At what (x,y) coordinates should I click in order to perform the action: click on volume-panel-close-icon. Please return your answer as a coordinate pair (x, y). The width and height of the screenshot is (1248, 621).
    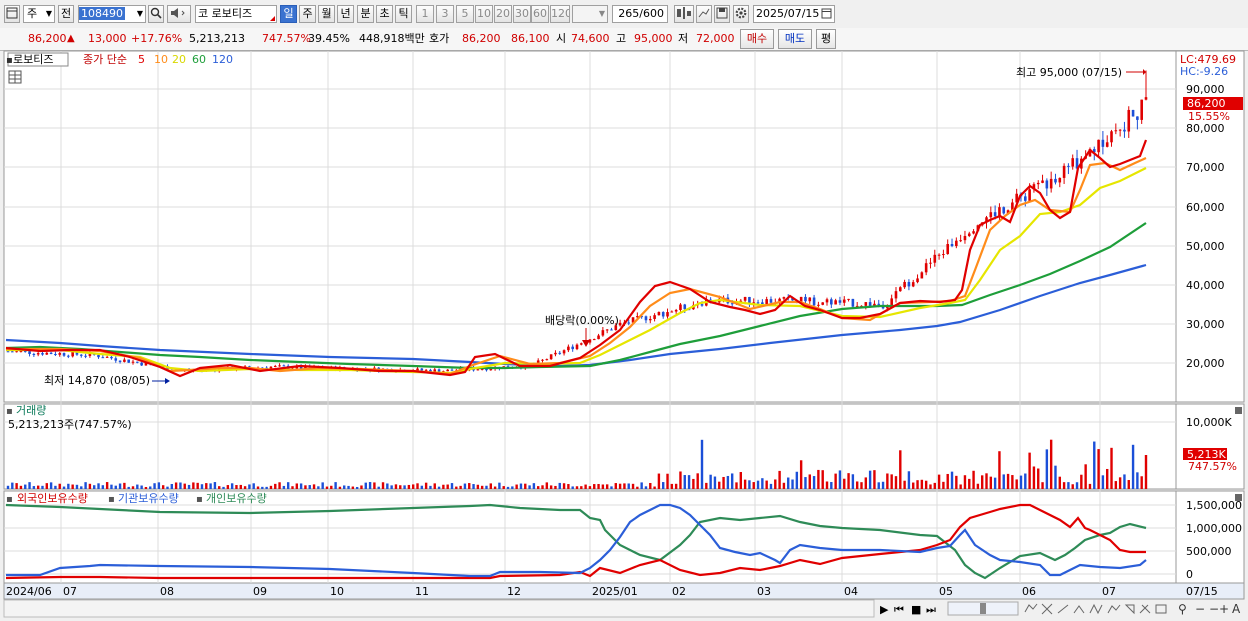
    Looking at the image, I should click on (1238, 410).